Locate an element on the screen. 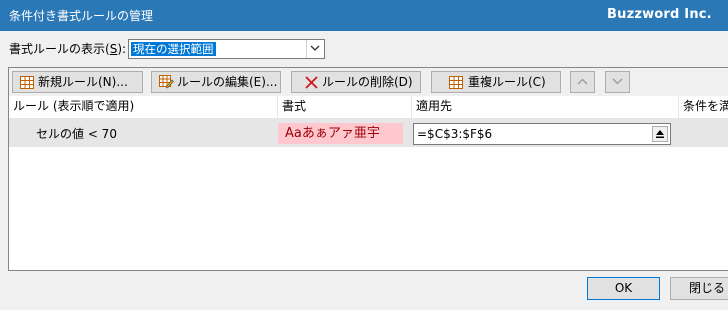 Image resolution: width=728 pixels, height=310 pixels. brand-label: Buzzword Inc. is located at coordinates (659, 14).